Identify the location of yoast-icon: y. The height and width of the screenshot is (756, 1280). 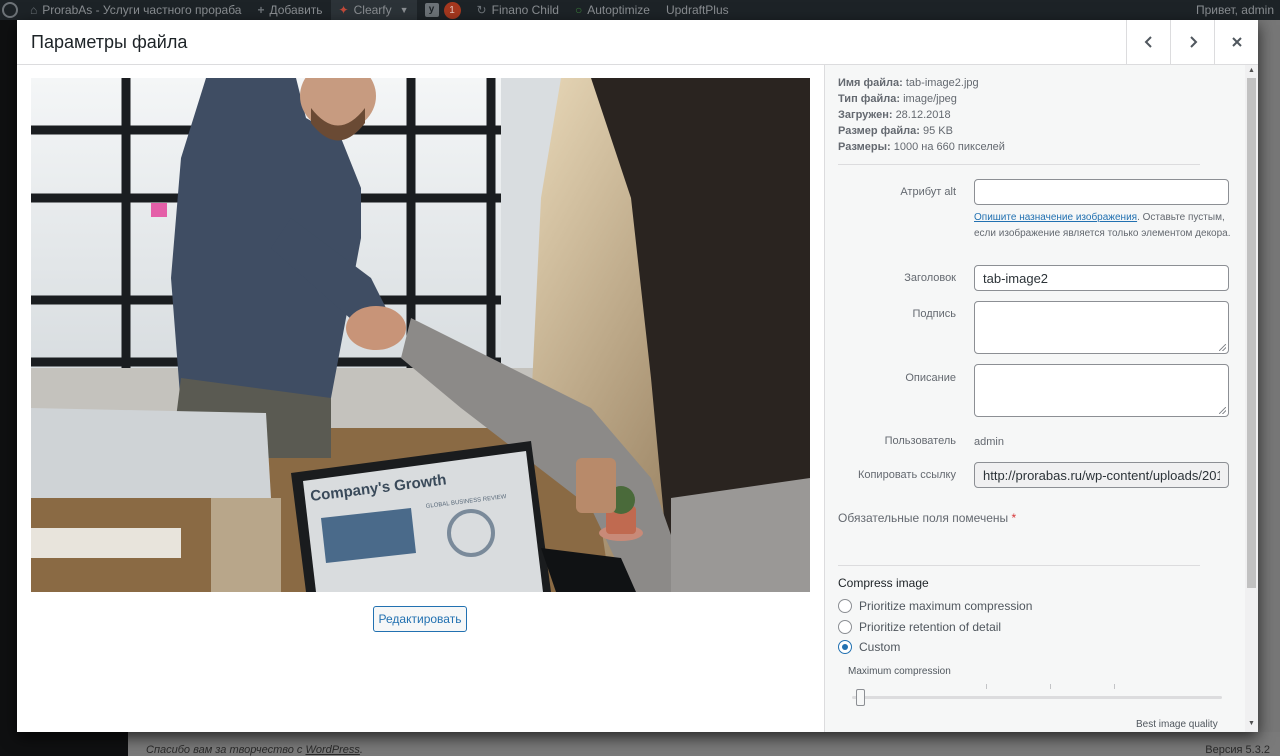
(431, 10).